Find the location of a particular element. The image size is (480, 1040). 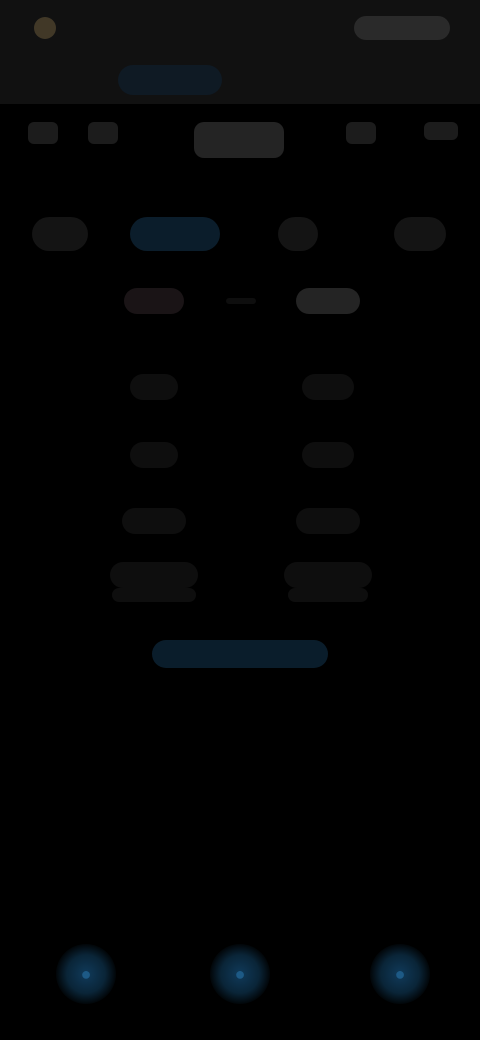

bottom-nav: ● ● ● is located at coordinates (240, 975).